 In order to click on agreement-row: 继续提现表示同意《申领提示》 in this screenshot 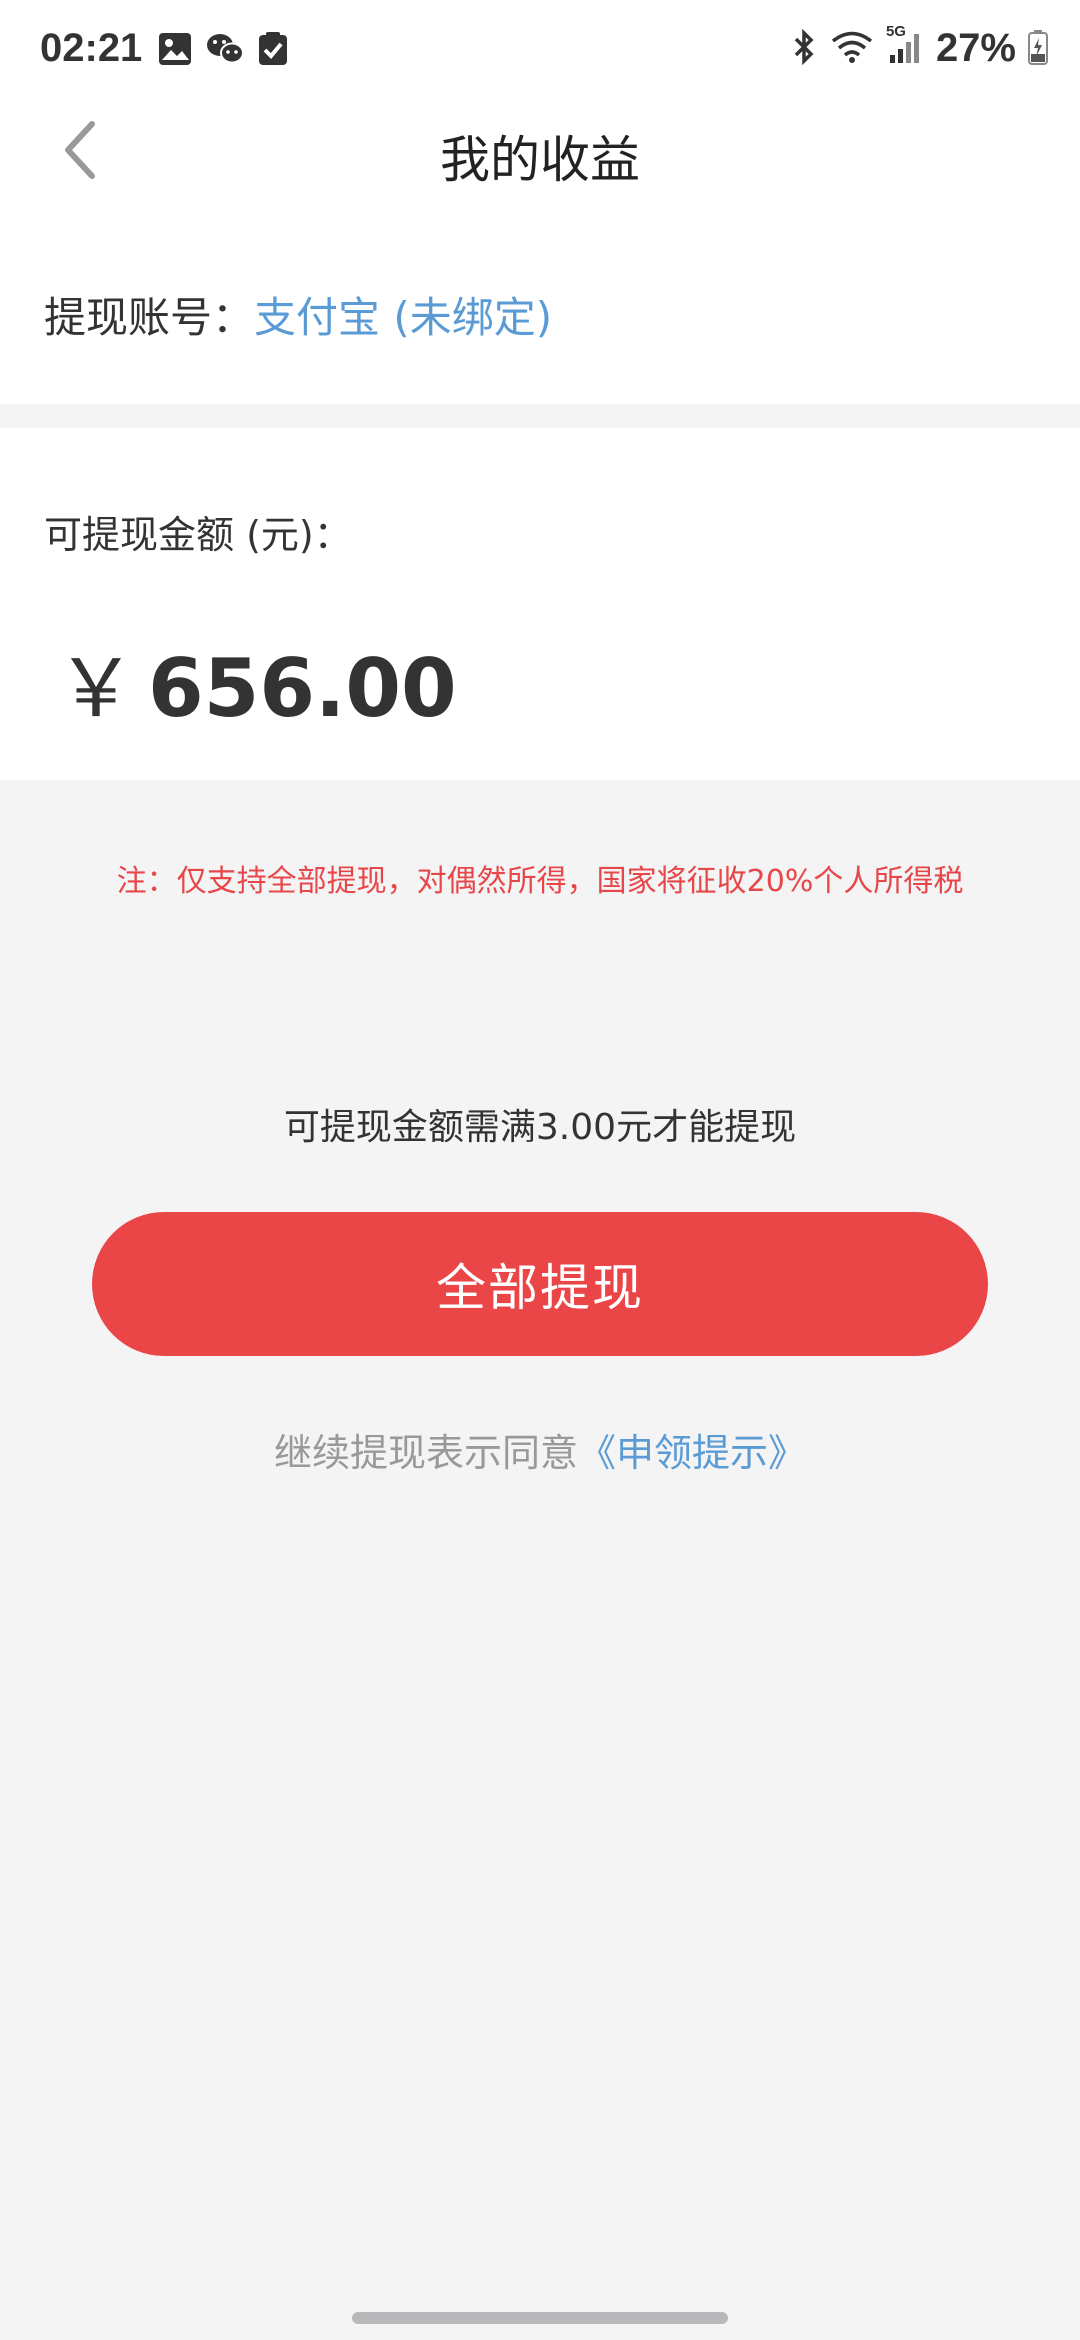, I will do `click(540, 1449)`.